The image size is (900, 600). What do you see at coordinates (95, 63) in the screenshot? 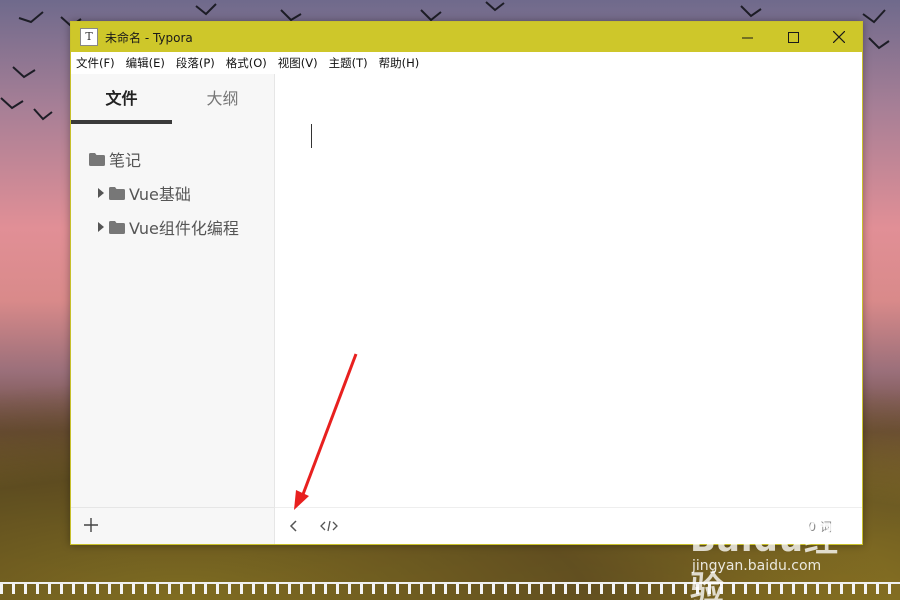
I see `menu-file: 文件(F)` at bounding box center [95, 63].